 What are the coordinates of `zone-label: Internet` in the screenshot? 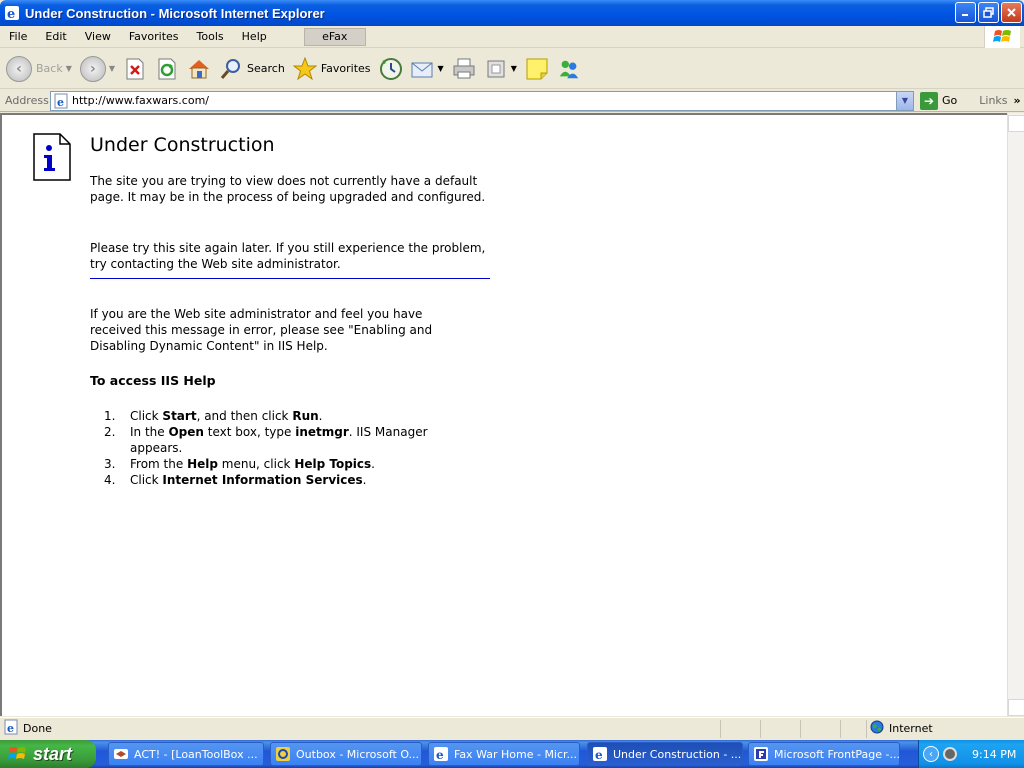 It's located at (911, 728).